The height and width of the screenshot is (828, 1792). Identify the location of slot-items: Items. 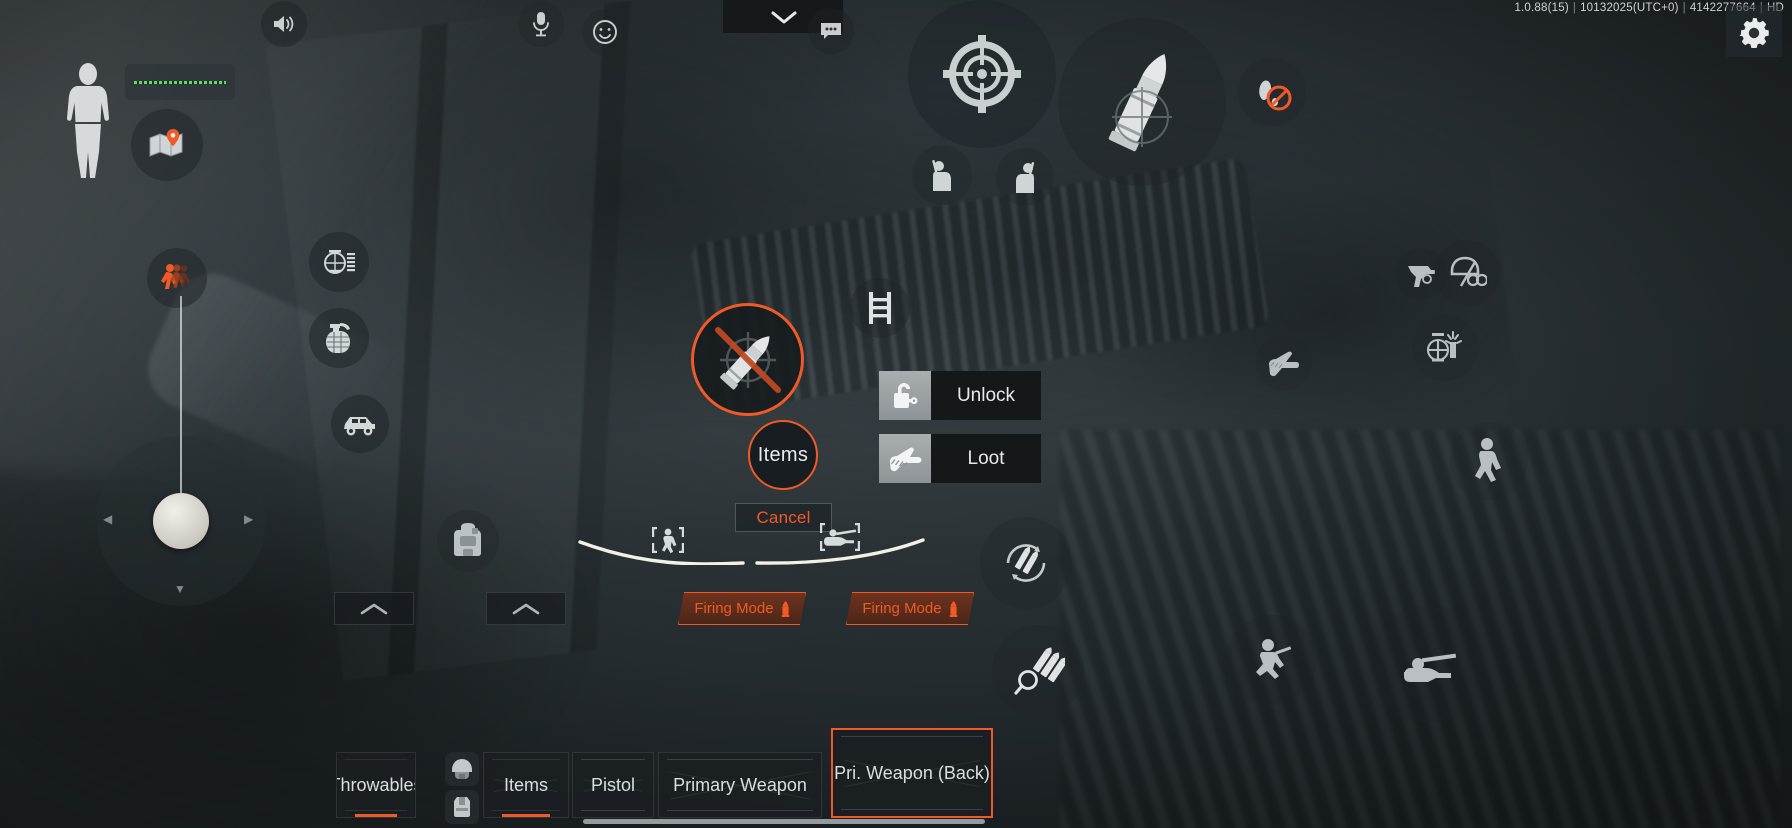
(526, 785).